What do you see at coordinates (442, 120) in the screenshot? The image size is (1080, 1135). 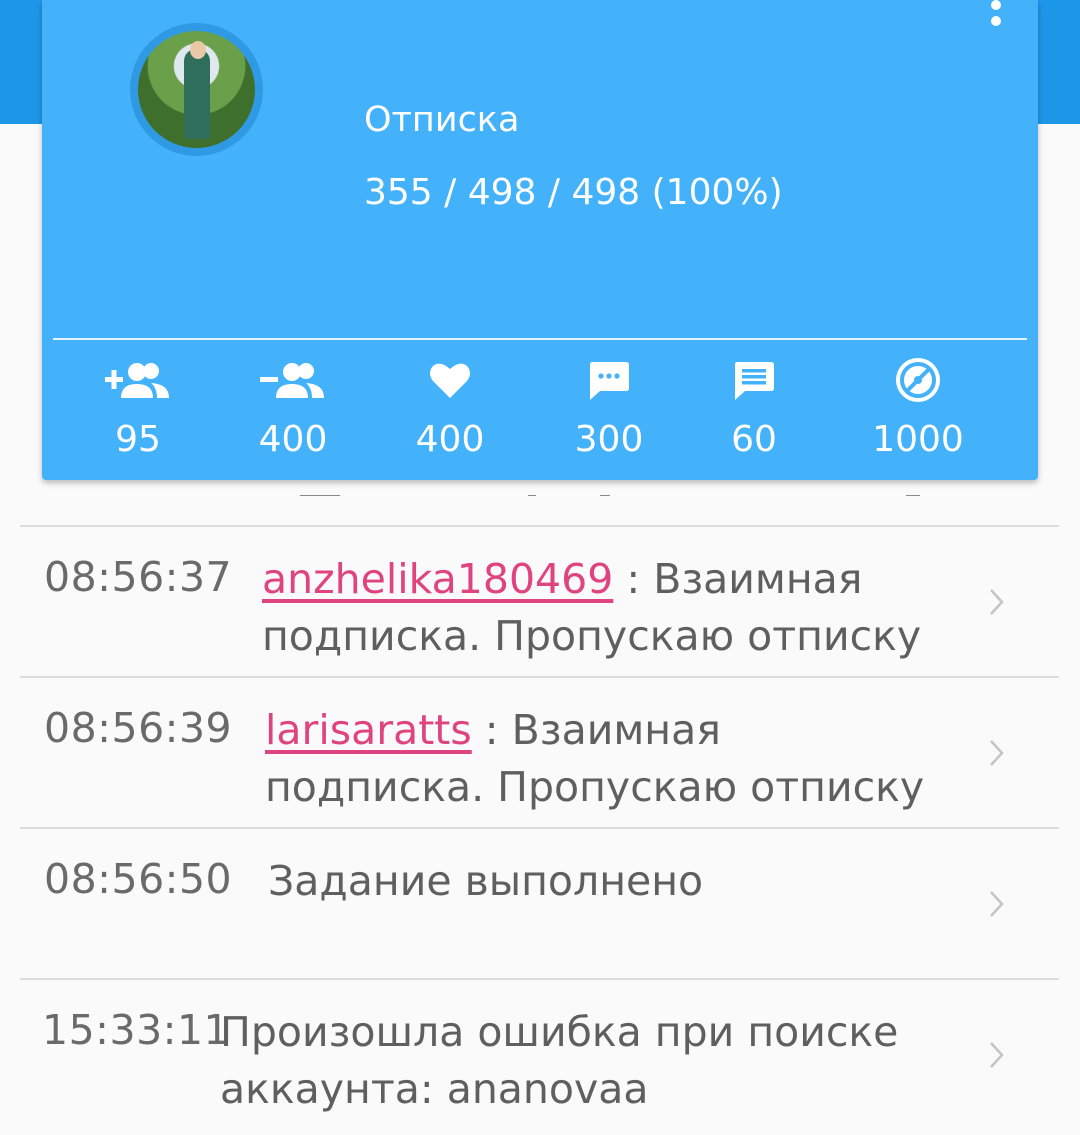 I see `task-title: Отписка` at bounding box center [442, 120].